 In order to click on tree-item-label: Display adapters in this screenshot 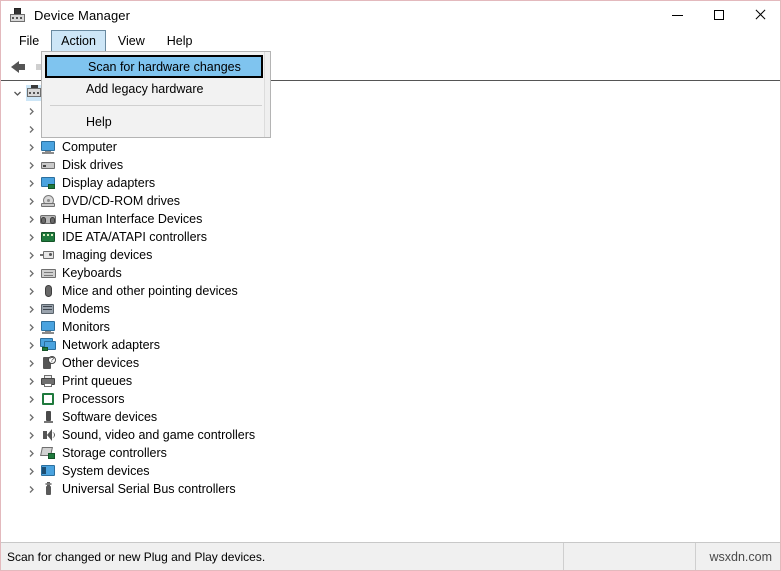, I will do `click(109, 183)`.